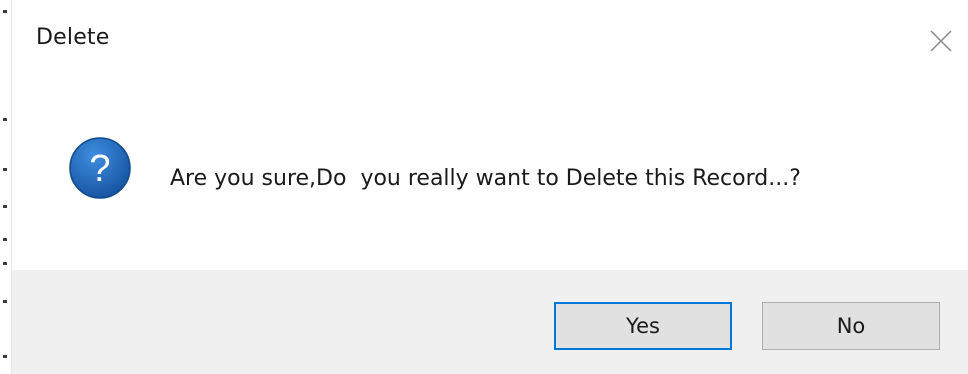 Image resolution: width=968 pixels, height=374 pixels. Describe the element at coordinates (851, 326) in the screenshot. I see `no-button: No` at that location.